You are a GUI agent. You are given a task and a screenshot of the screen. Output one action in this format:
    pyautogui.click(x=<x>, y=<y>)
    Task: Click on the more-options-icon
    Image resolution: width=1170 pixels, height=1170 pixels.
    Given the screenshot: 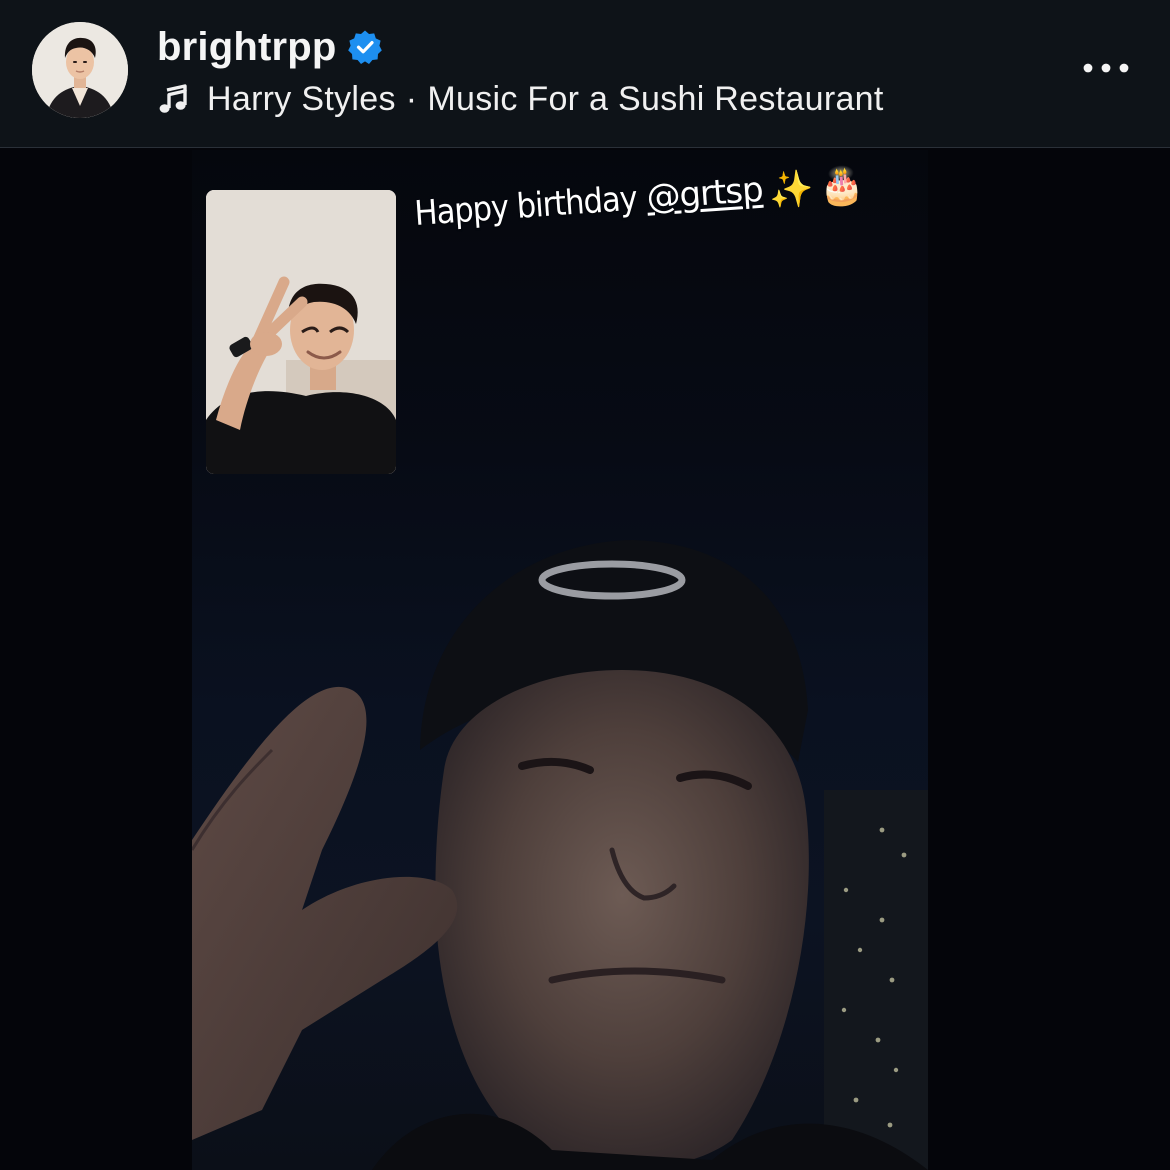 What is the action you would take?
    pyautogui.click(x=1106, y=68)
    